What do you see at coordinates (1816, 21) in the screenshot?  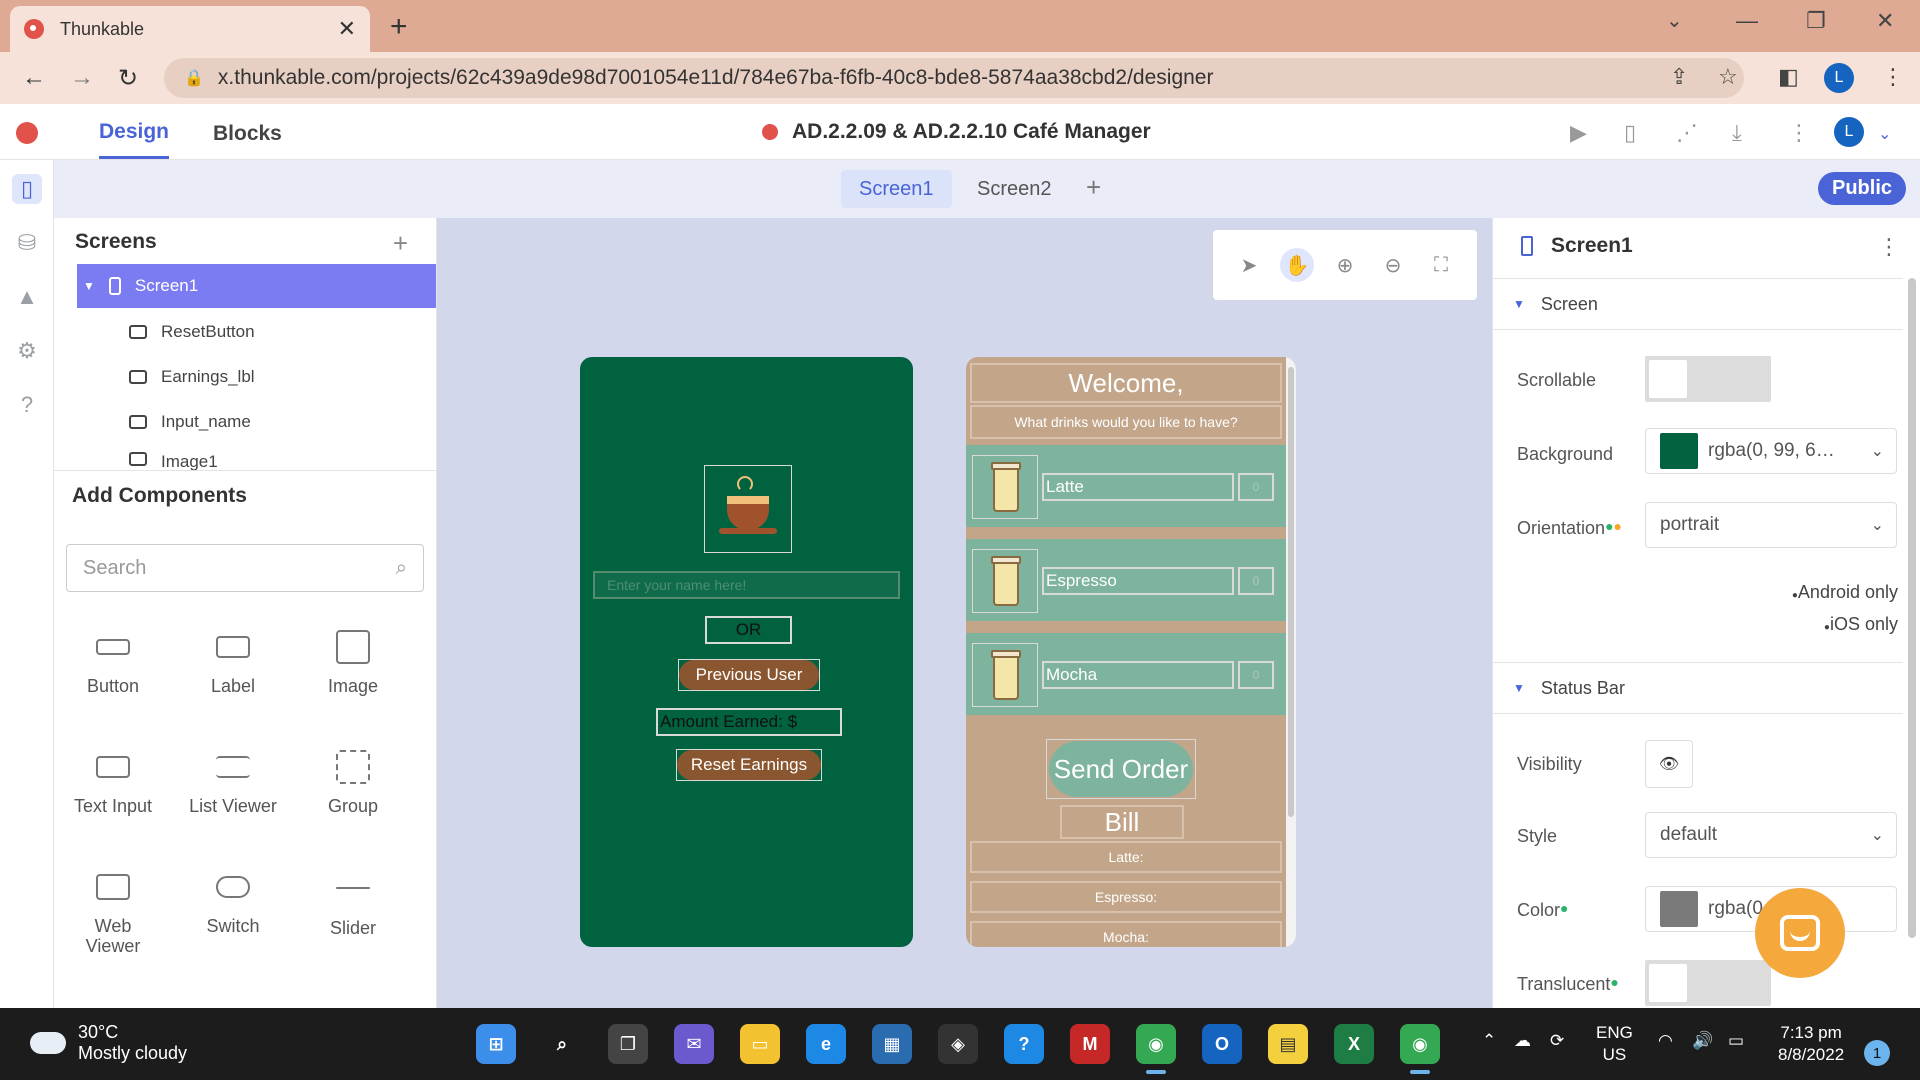 I see `restore-button: ❐` at bounding box center [1816, 21].